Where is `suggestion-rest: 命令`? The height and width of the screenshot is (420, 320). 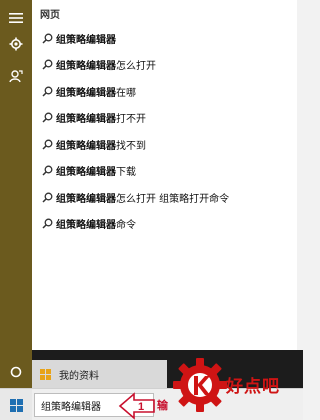
suggestion-rest: 命令 is located at coordinates (126, 226).